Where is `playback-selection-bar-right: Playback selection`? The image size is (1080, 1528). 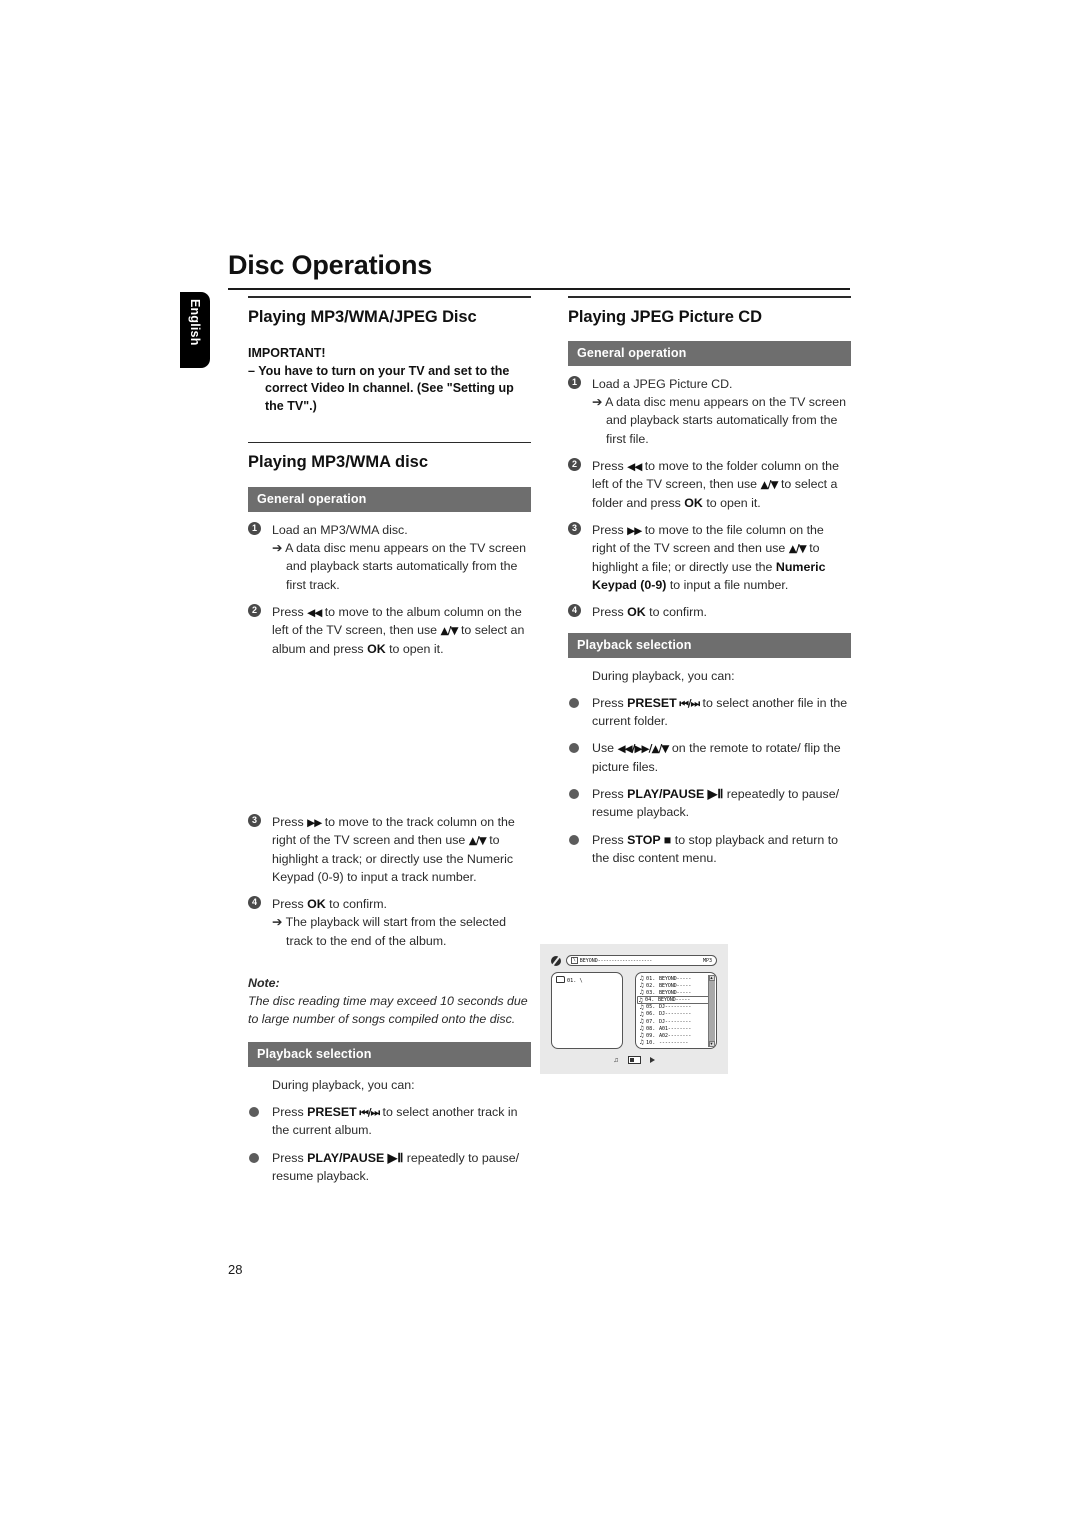 playback-selection-bar-right: Playback selection is located at coordinates (709, 645).